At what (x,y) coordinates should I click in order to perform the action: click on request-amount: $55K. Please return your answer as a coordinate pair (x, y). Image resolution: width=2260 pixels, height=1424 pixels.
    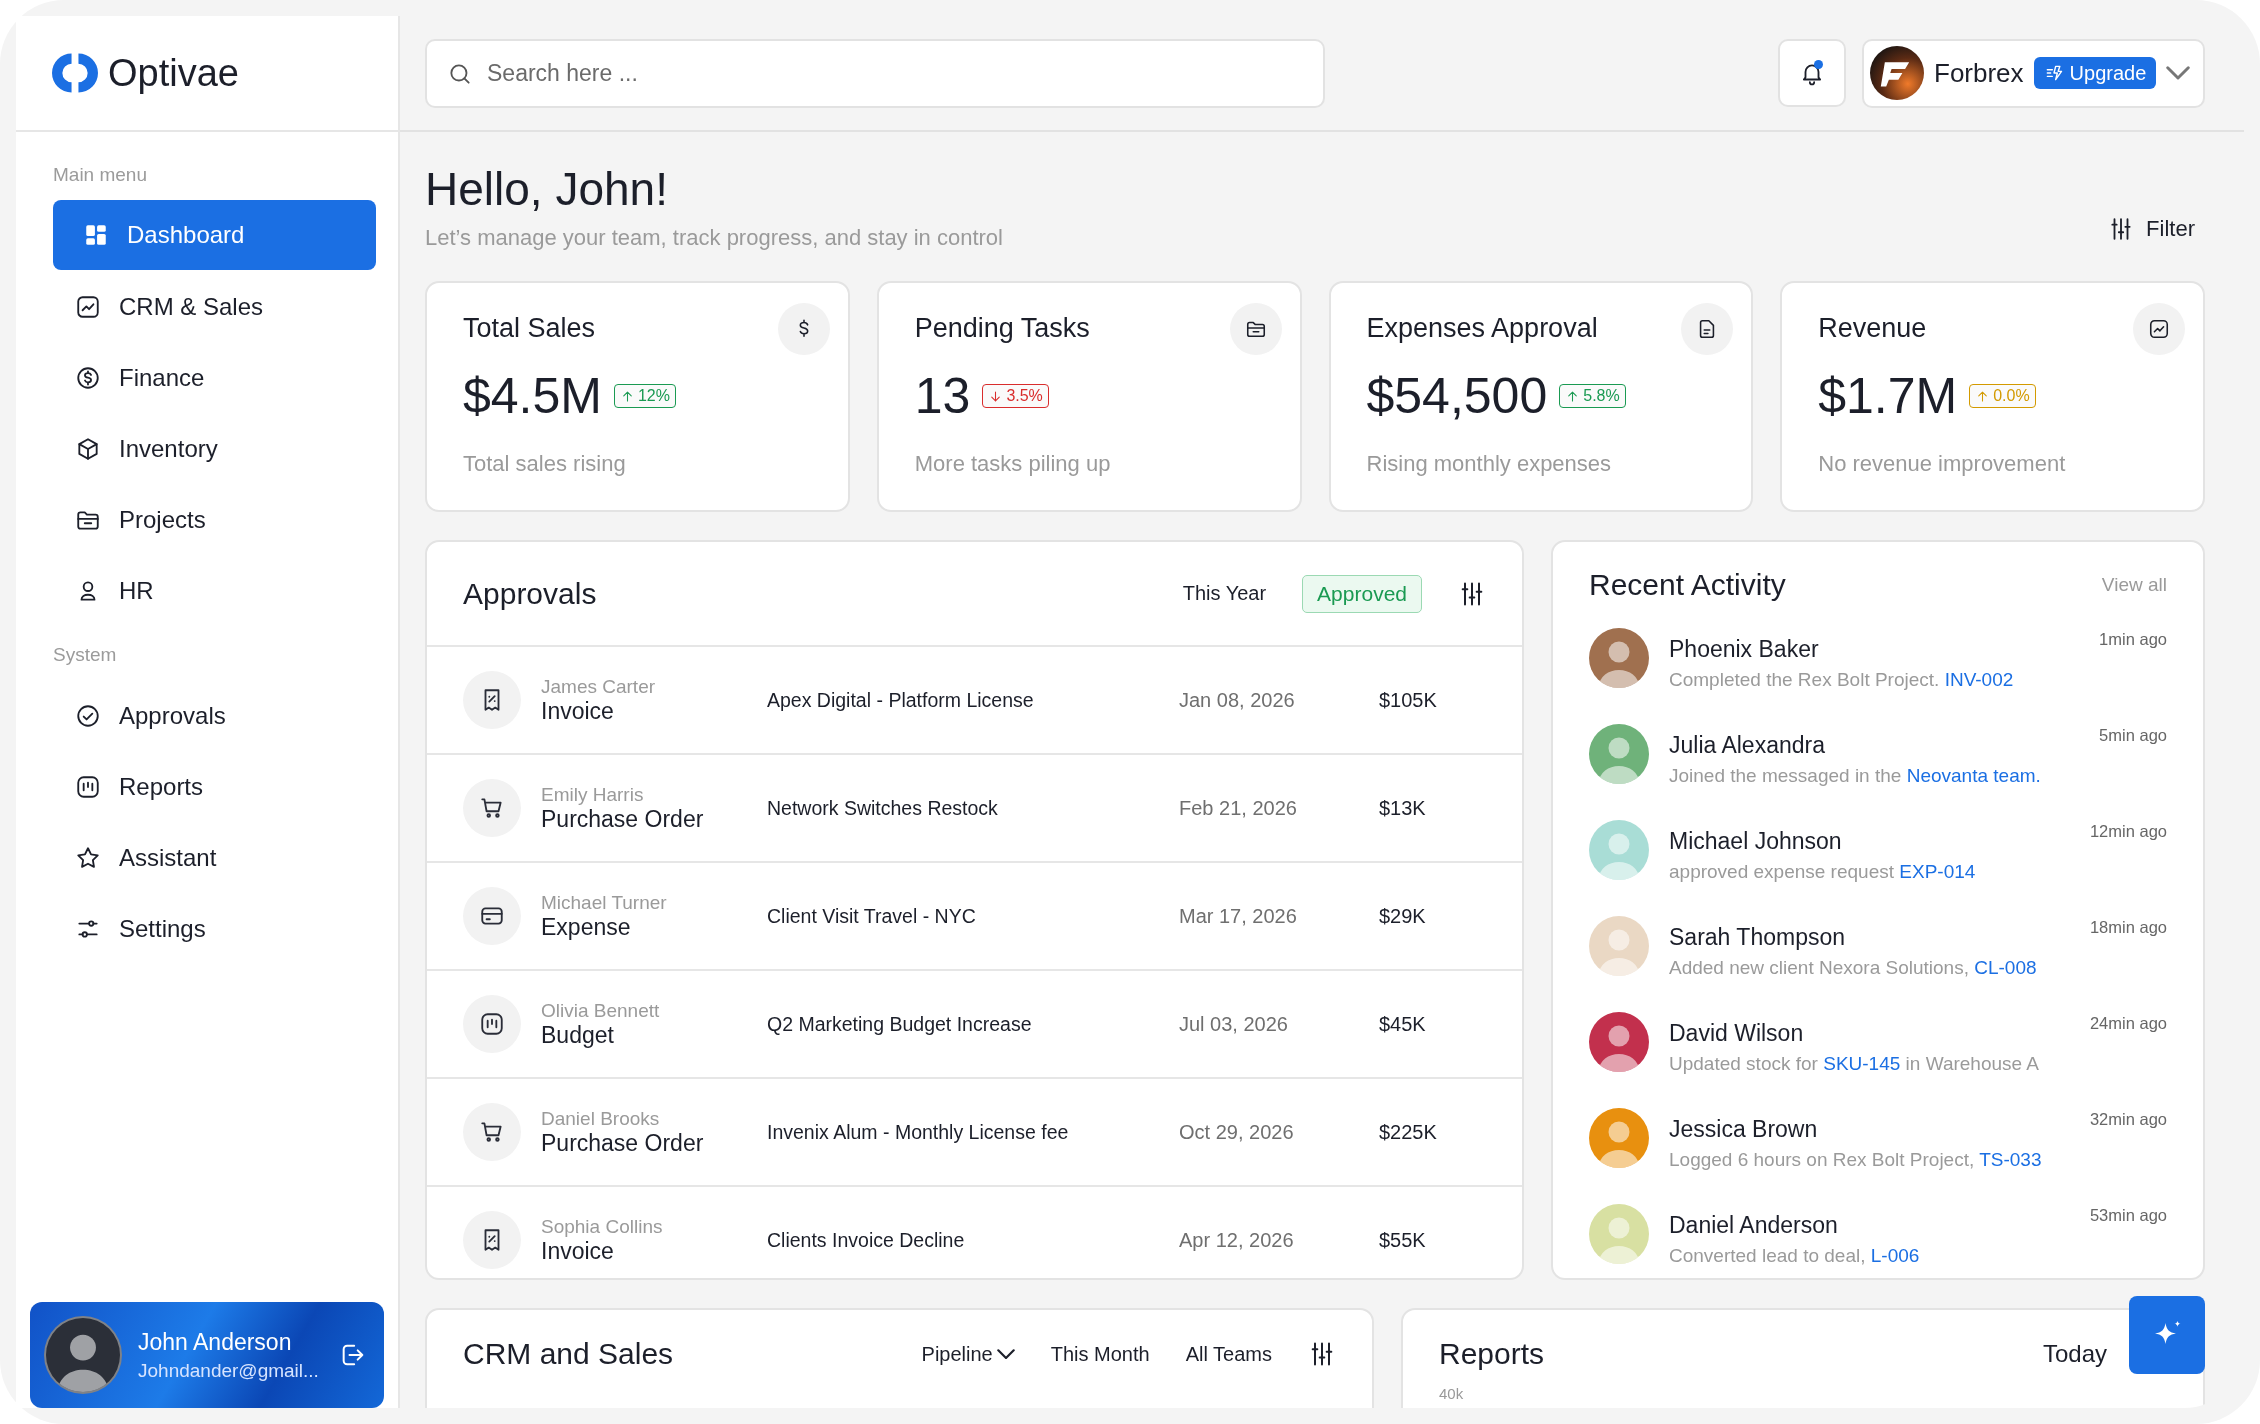
    Looking at the image, I should click on (1403, 1240).